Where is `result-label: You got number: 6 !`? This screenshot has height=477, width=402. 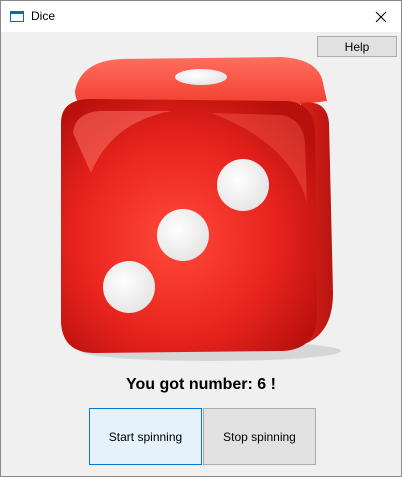 result-label: You got number: 6 ! is located at coordinates (201, 384).